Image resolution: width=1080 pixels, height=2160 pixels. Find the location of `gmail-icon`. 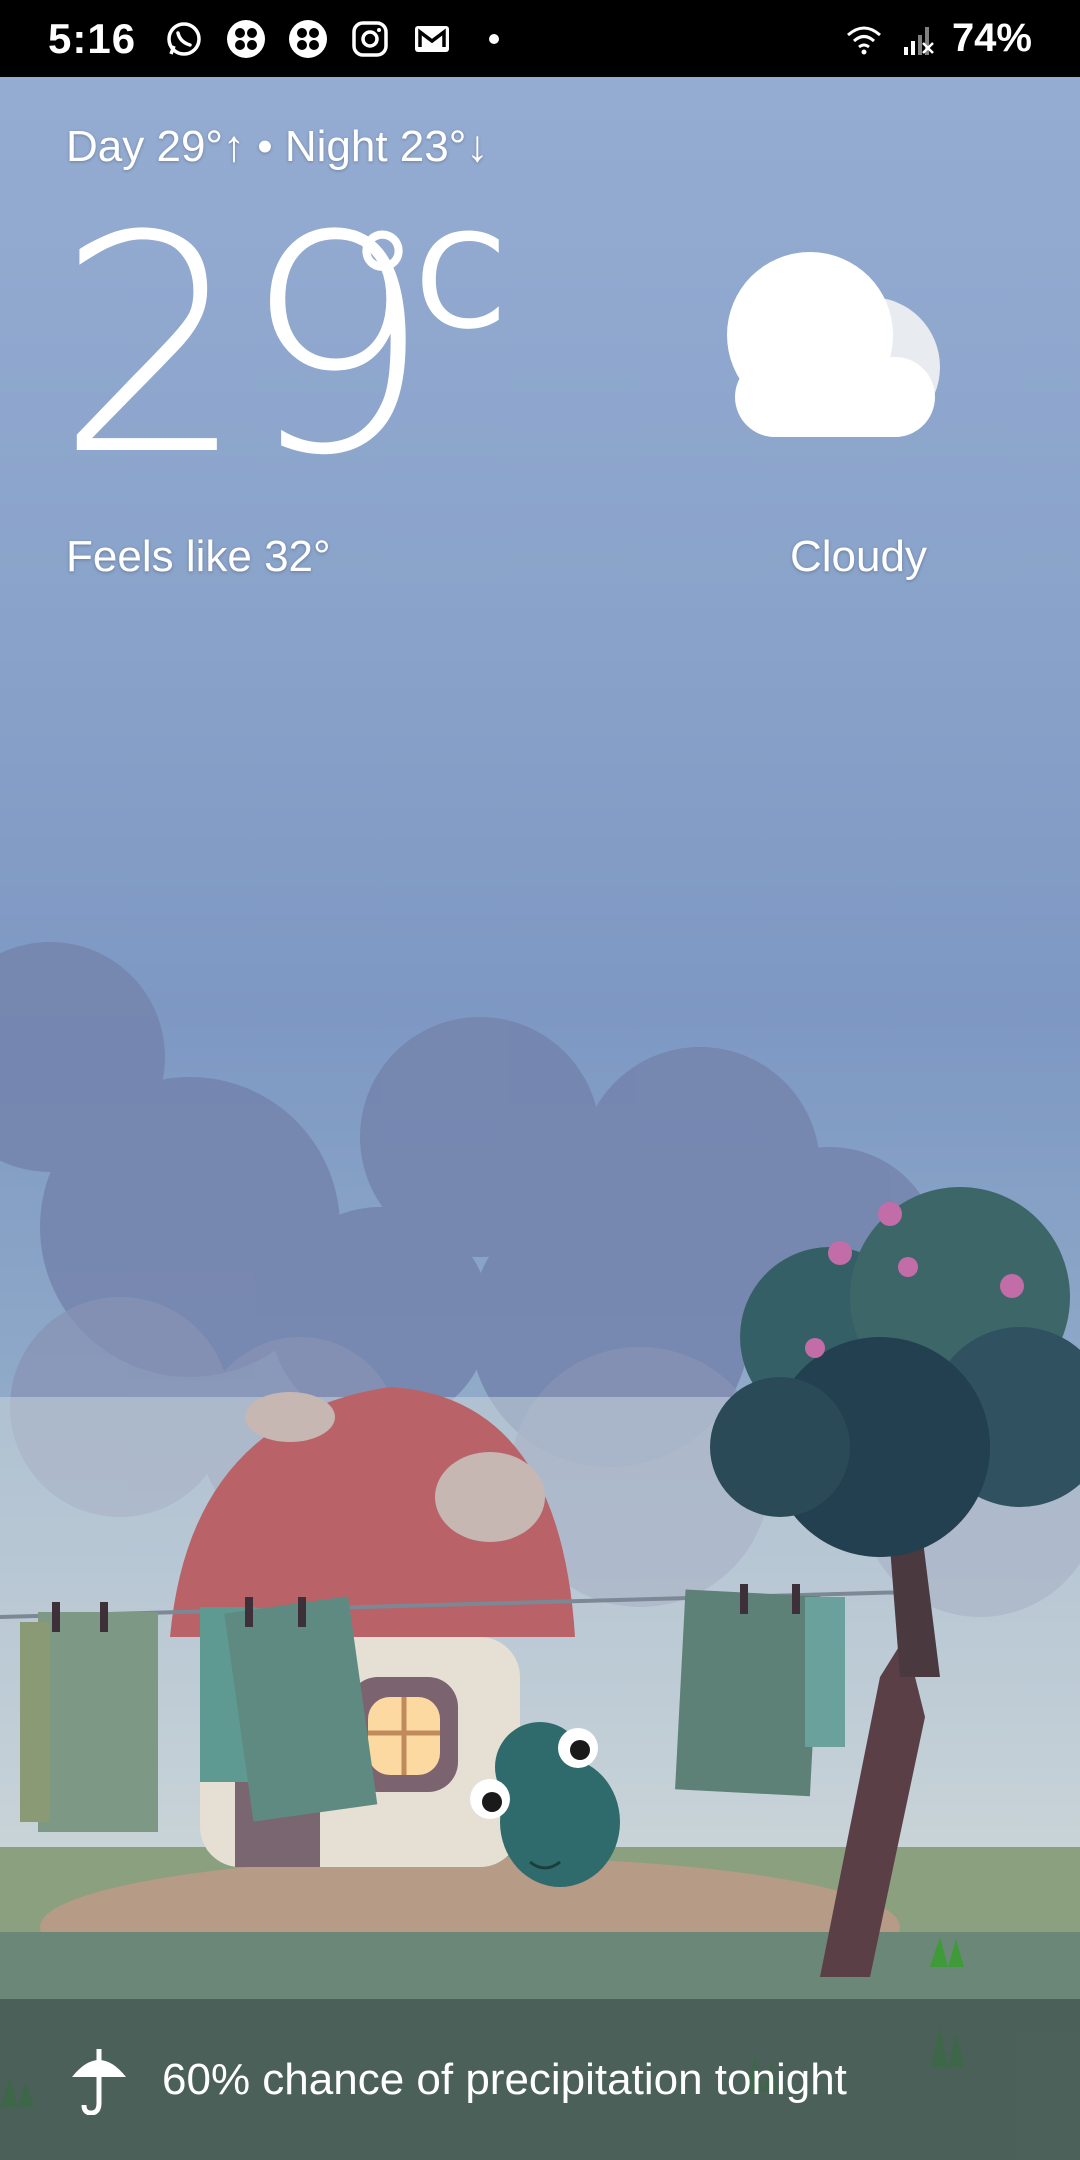

gmail-icon is located at coordinates (432, 39).